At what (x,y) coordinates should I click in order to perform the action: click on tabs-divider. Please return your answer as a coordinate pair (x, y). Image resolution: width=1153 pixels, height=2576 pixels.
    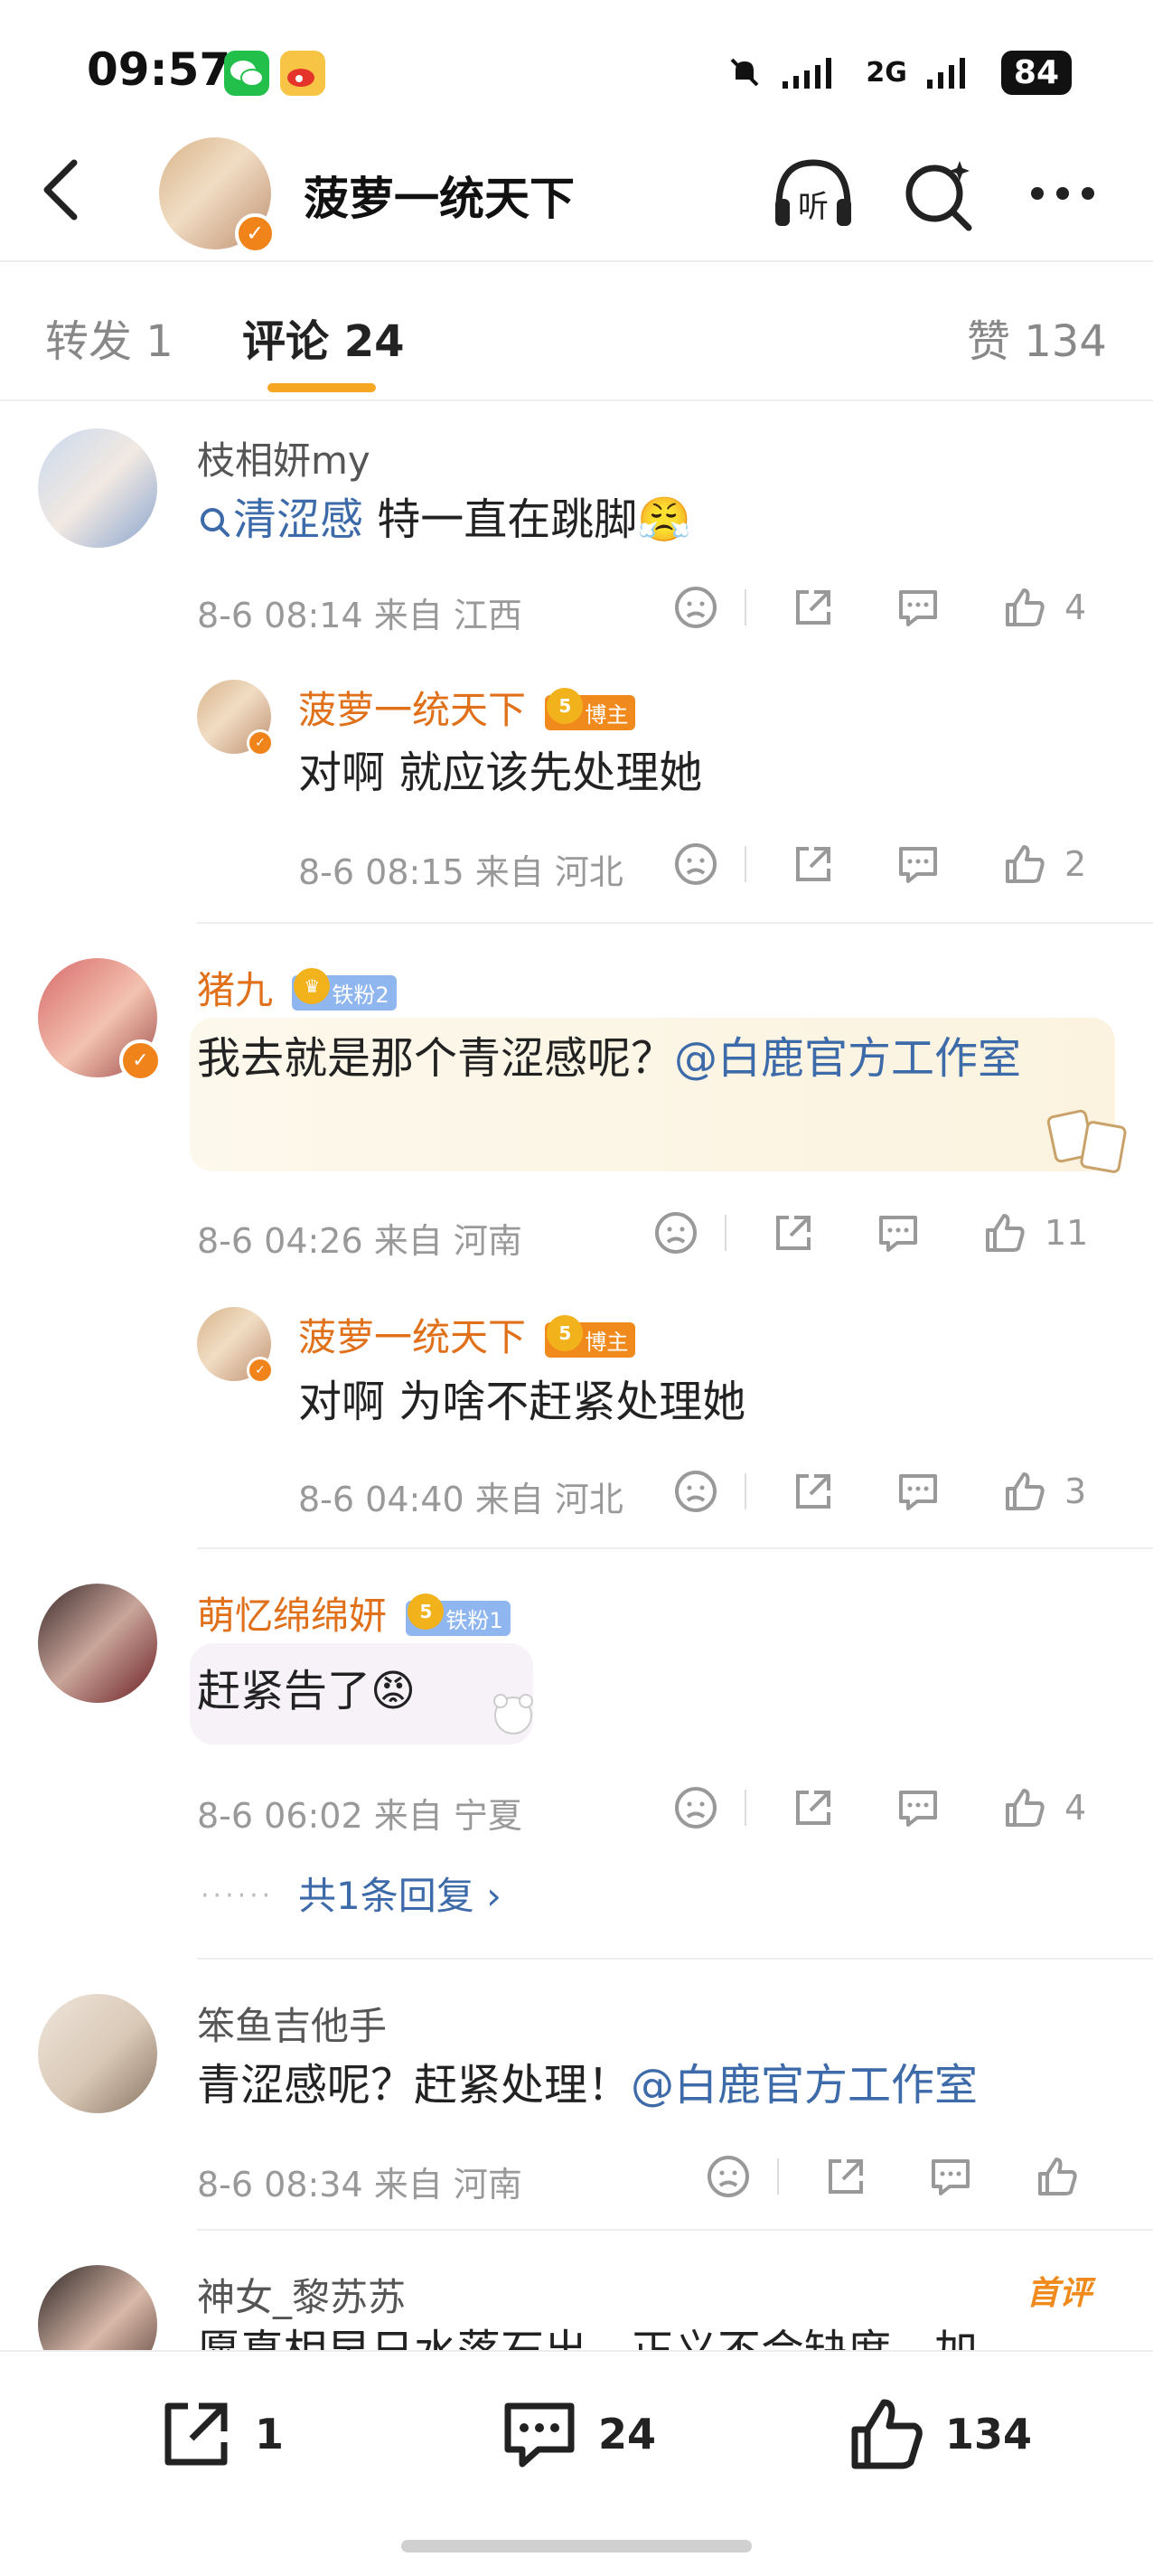
    Looking at the image, I should click on (576, 401).